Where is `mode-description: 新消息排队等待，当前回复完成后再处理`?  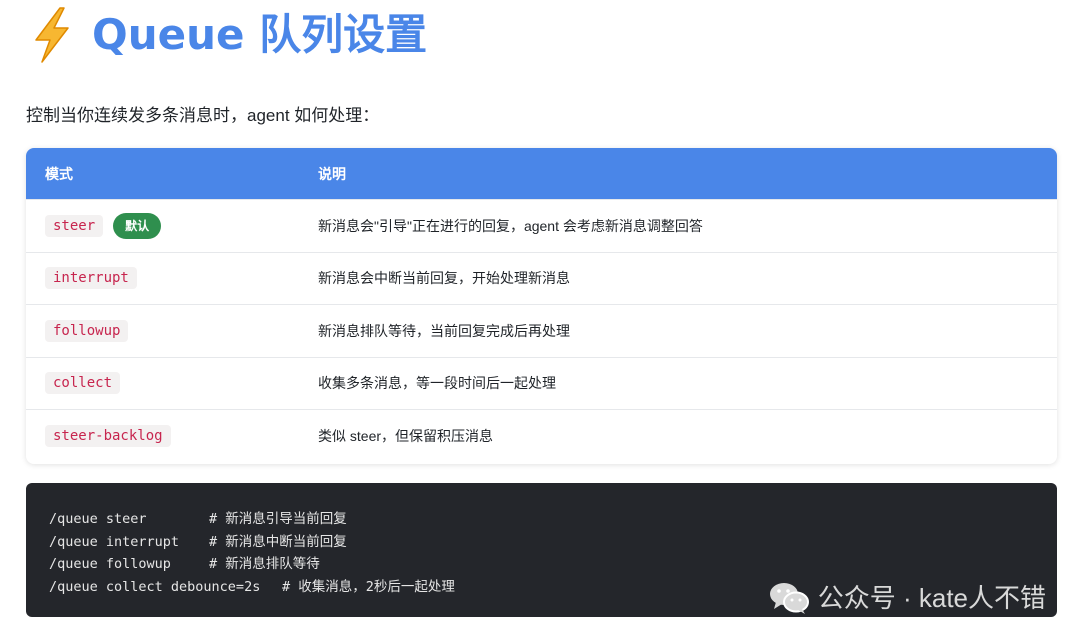 mode-description: 新消息排队等待，当前回复完成后再处理 is located at coordinates (444, 330).